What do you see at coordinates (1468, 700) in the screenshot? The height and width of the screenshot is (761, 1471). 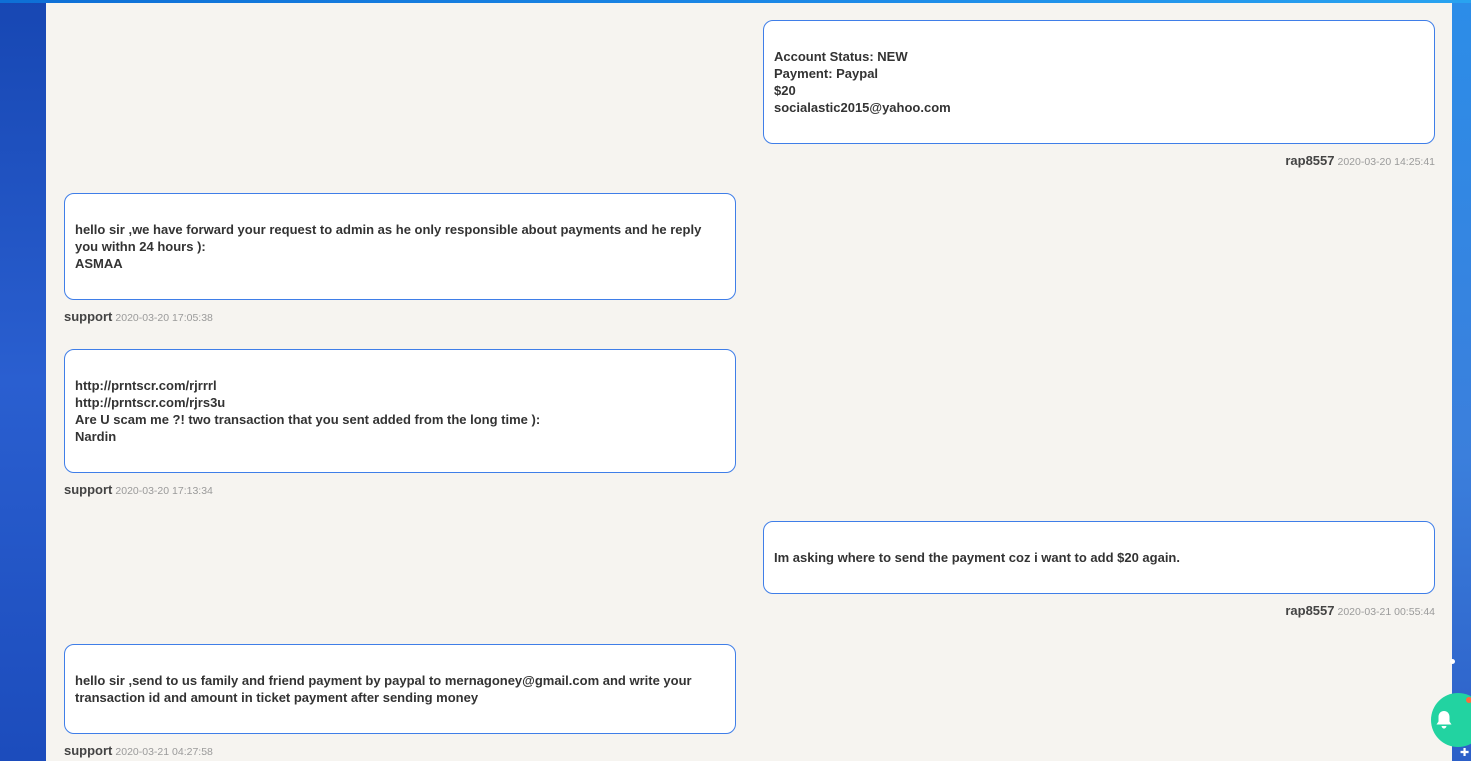 I see `notification-badge` at bounding box center [1468, 700].